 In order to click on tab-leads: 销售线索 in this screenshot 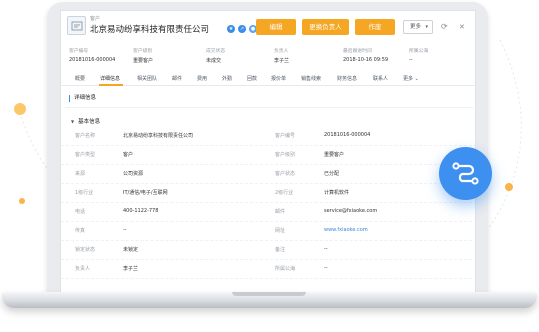, I will do `click(311, 78)`.